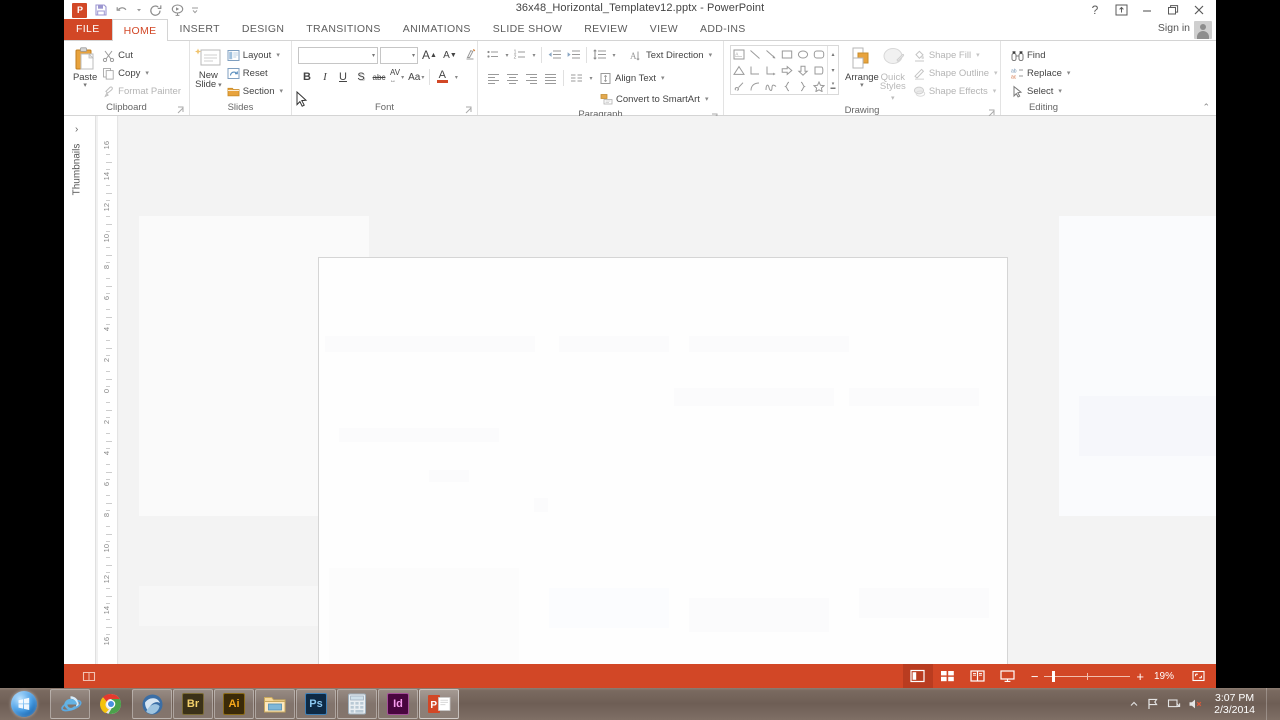 This screenshot has height=720, width=1280. I want to click on shape-rounded-rectangle-icon, so click(819, 54).